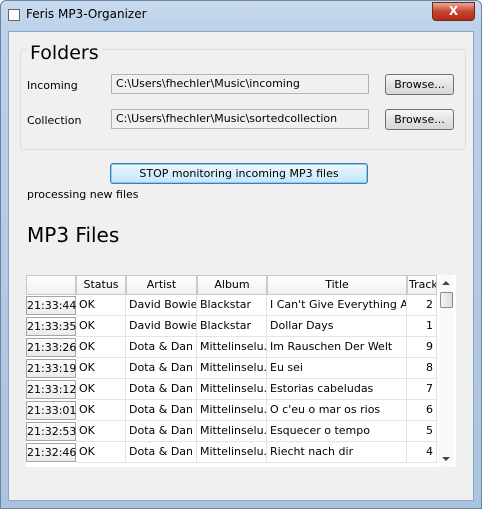 This screenshot has width=482, height=509. I want to click on cell-track: 6, so click(422, 410).